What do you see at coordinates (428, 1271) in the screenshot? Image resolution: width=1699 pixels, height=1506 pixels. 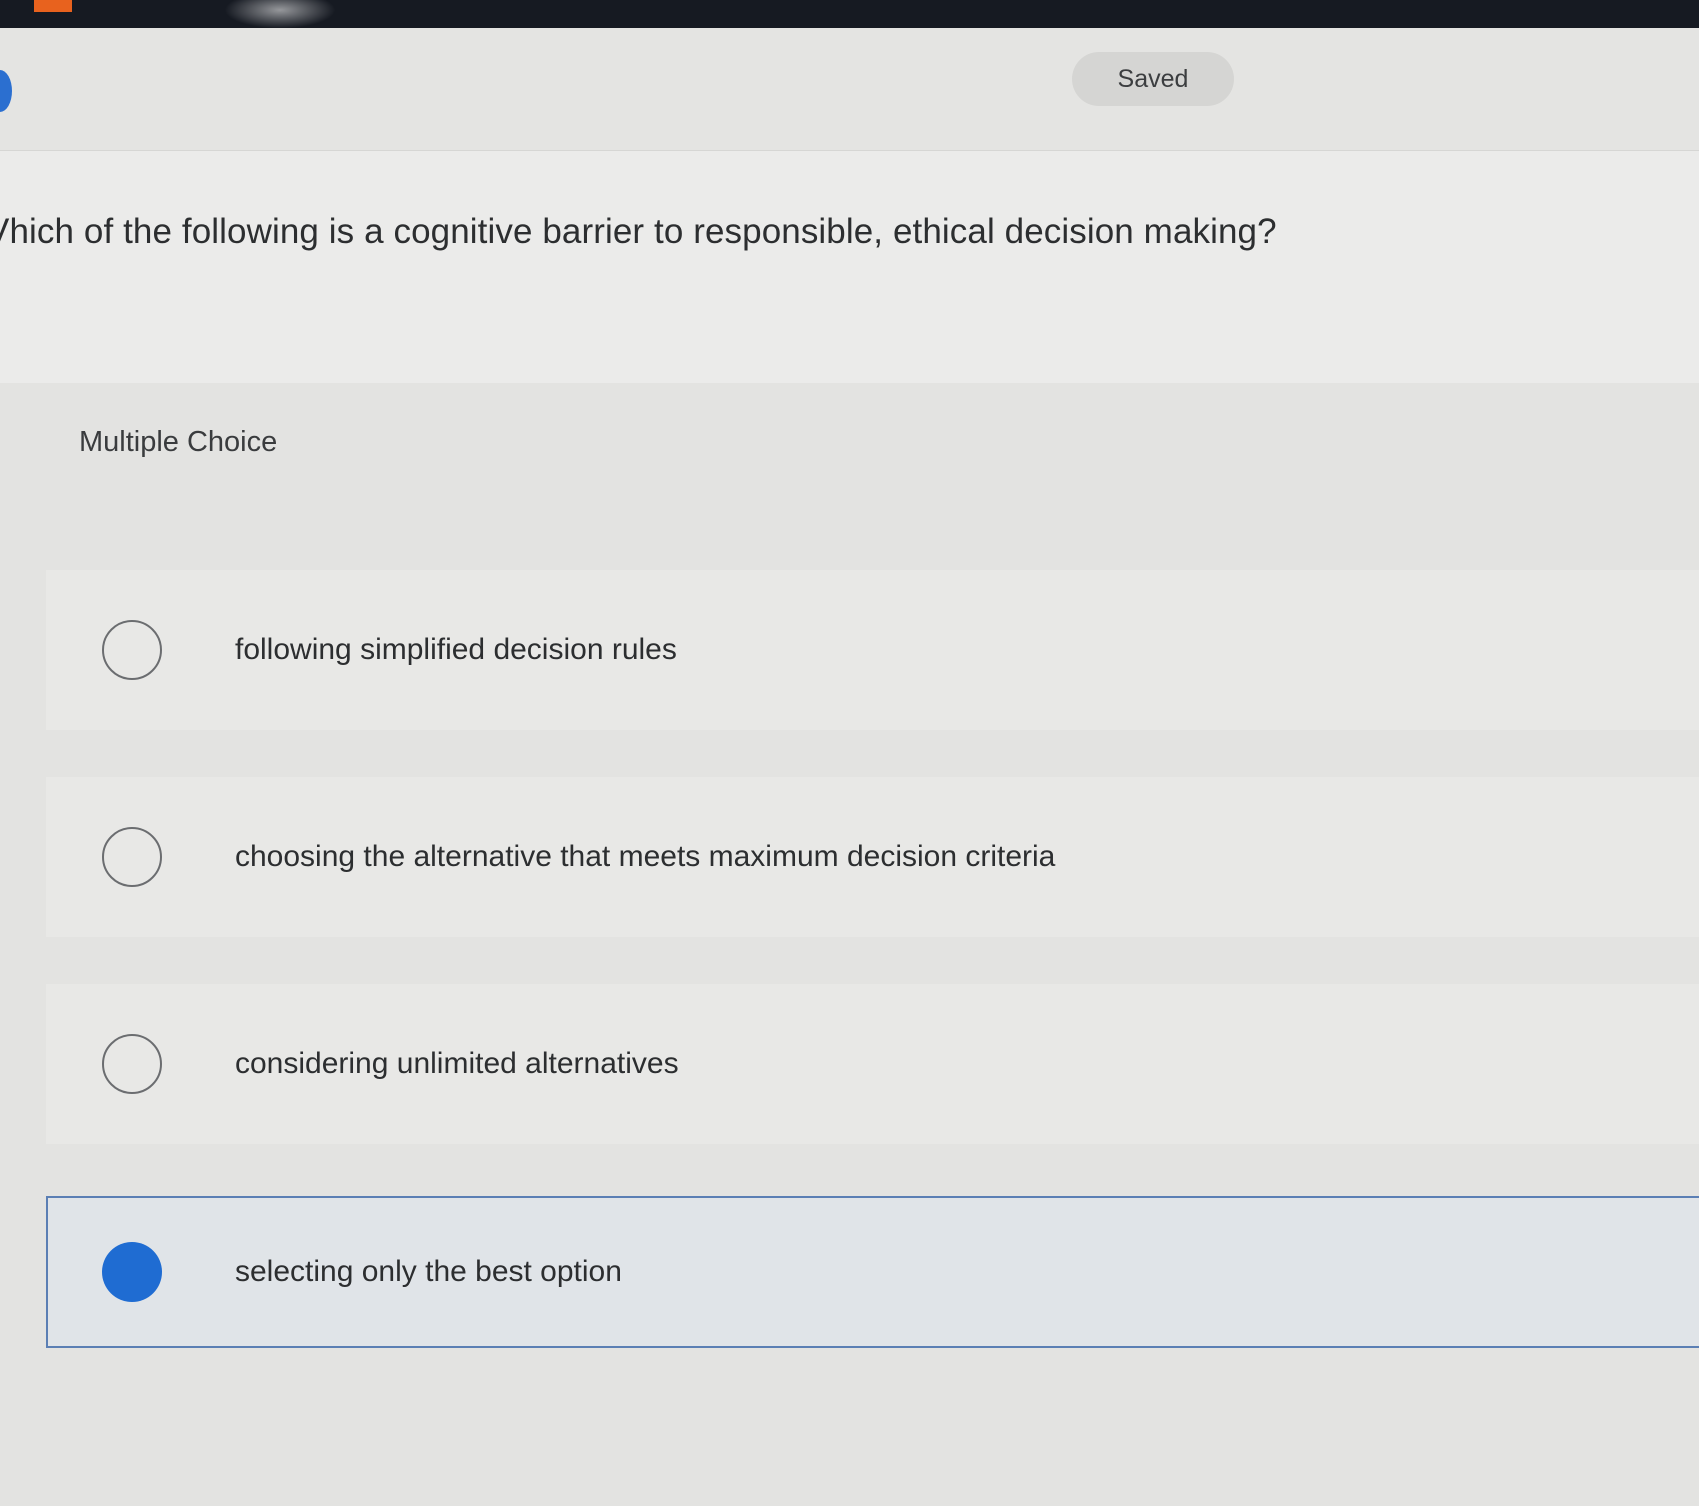 I see `answer-option-label: selecting only the best option` at bounding box center [428, 1271].